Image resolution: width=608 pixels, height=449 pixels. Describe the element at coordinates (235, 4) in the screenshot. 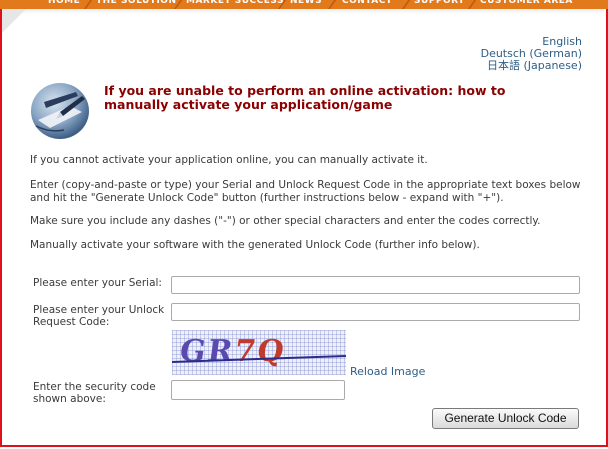

I see `nav-market-success: MARKET SUCCESS` at that location.